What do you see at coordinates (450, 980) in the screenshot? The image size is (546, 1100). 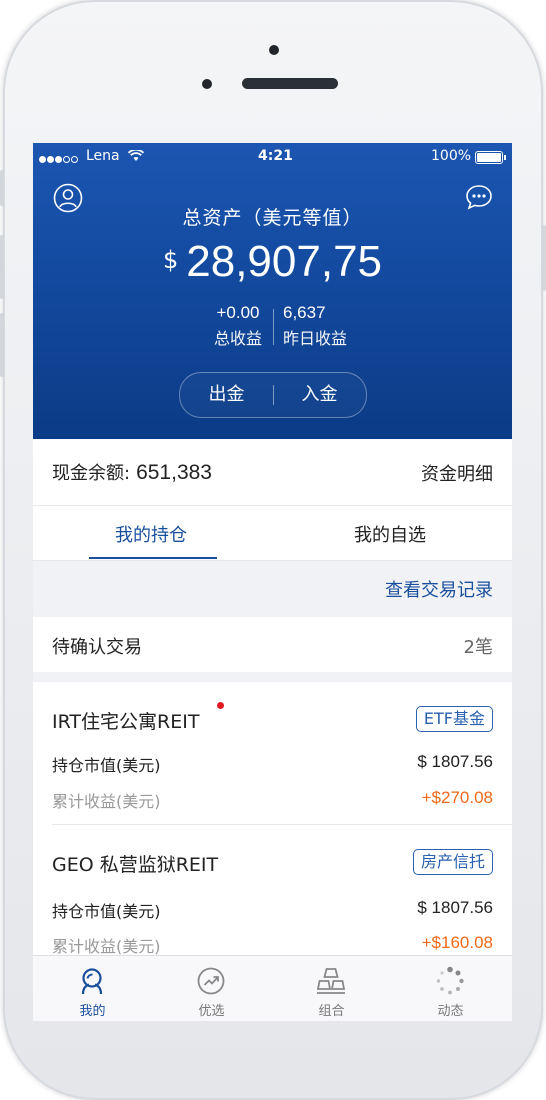 I see `spinner-icon` at bounding box center [450, 980].